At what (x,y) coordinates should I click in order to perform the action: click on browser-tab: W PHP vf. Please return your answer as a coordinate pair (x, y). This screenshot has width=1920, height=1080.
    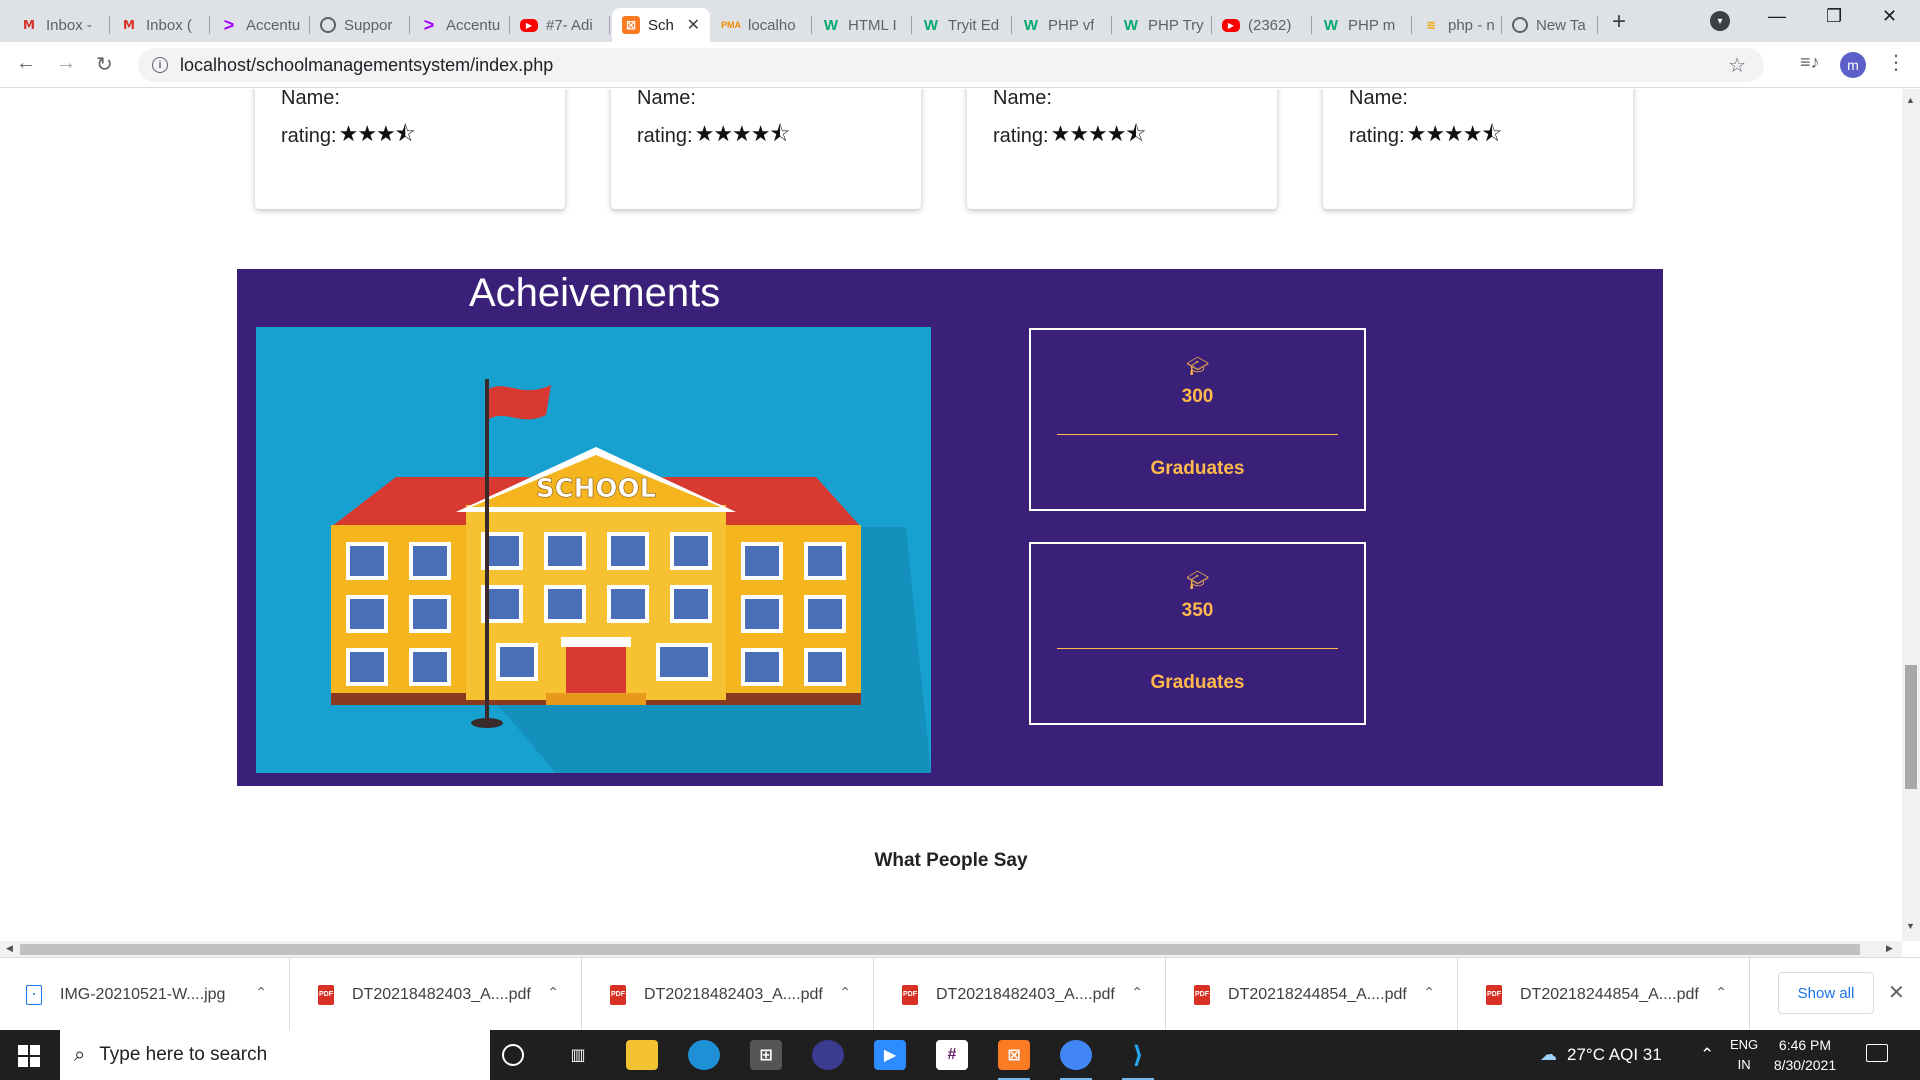
    Looking at the image, I should click on (1062, 25).